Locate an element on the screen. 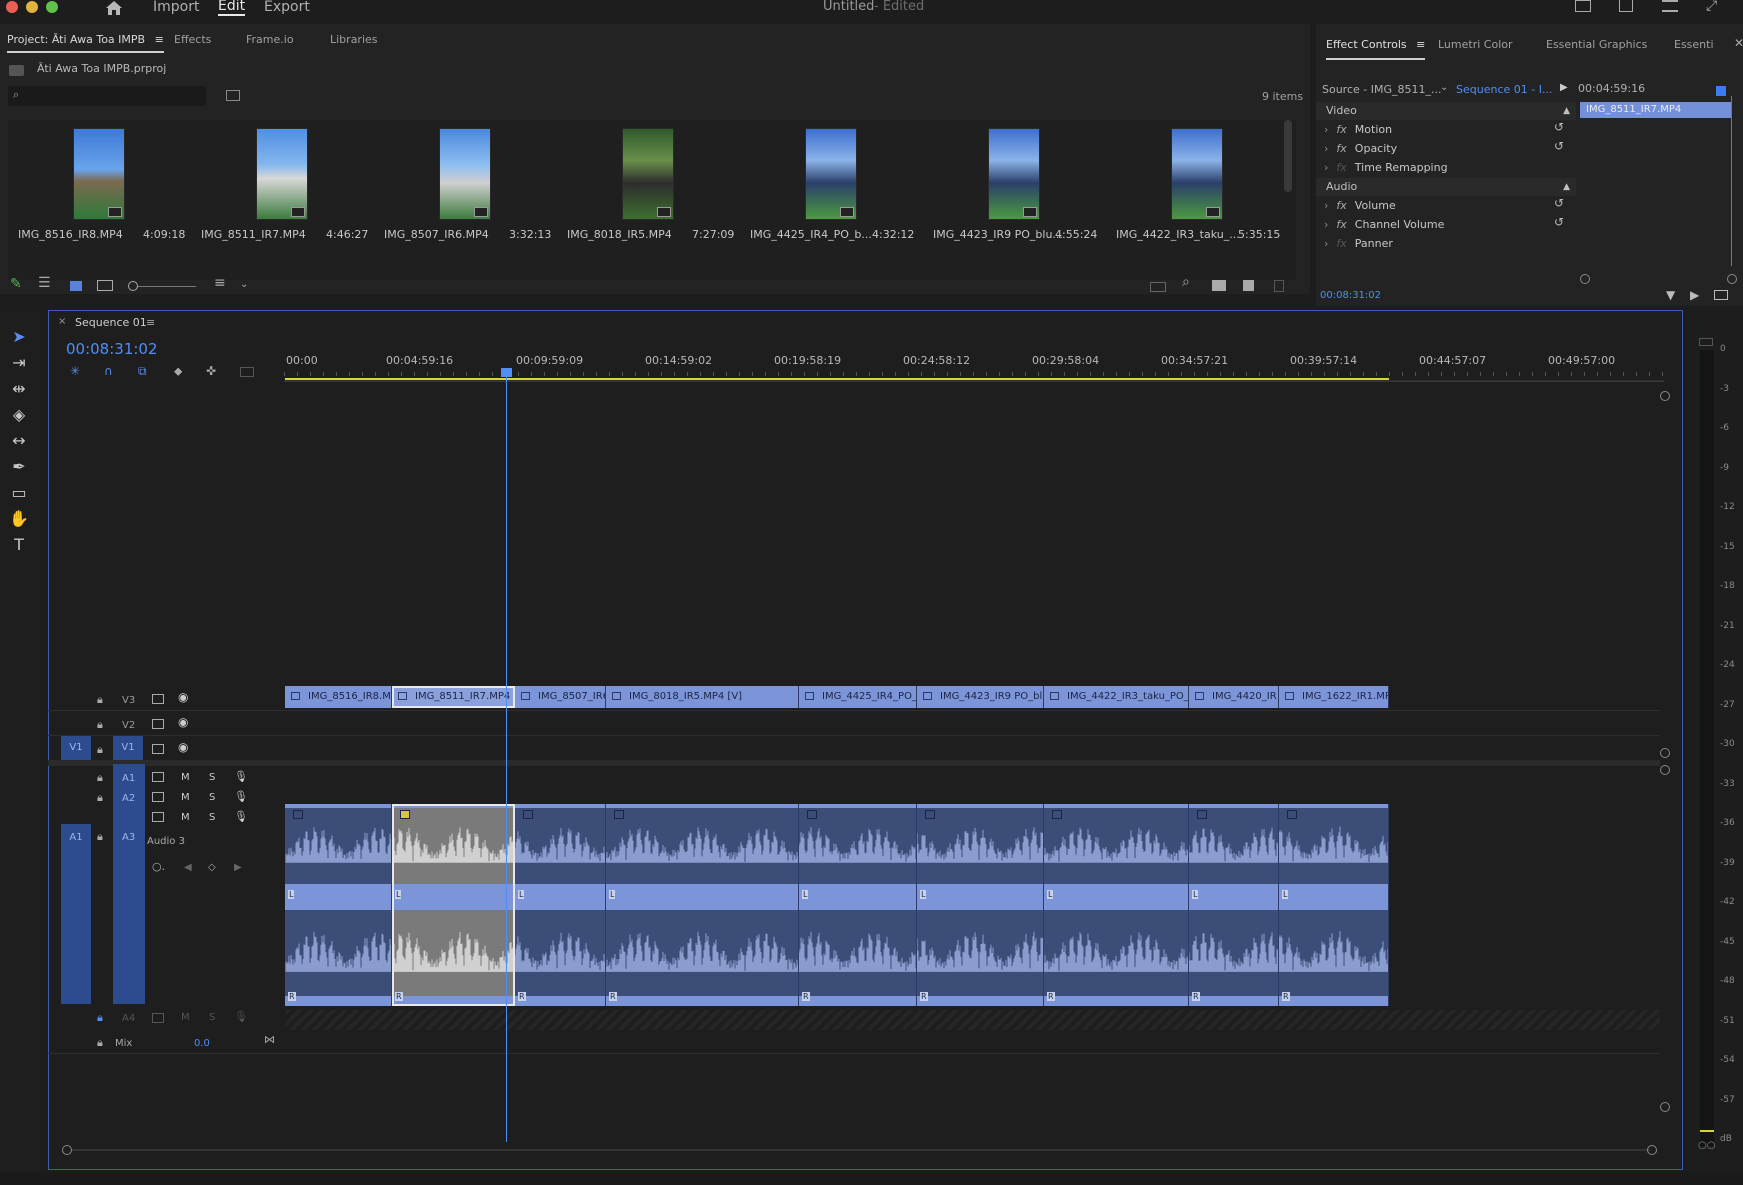 This screenshot has width=1743, height=1185. add-keyframe-icon: ◇ is located at coordinates (212, 867).